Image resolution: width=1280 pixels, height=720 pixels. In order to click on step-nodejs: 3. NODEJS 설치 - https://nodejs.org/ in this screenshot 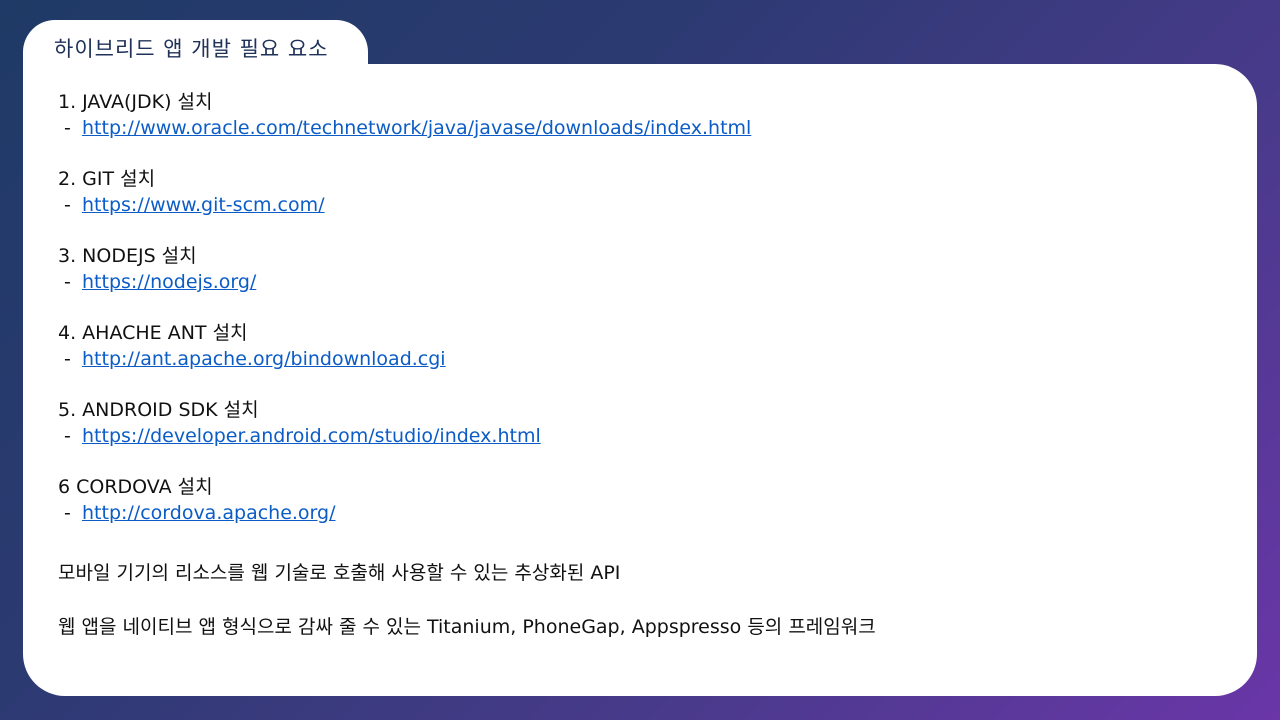, I will do `click(648, 269)`.